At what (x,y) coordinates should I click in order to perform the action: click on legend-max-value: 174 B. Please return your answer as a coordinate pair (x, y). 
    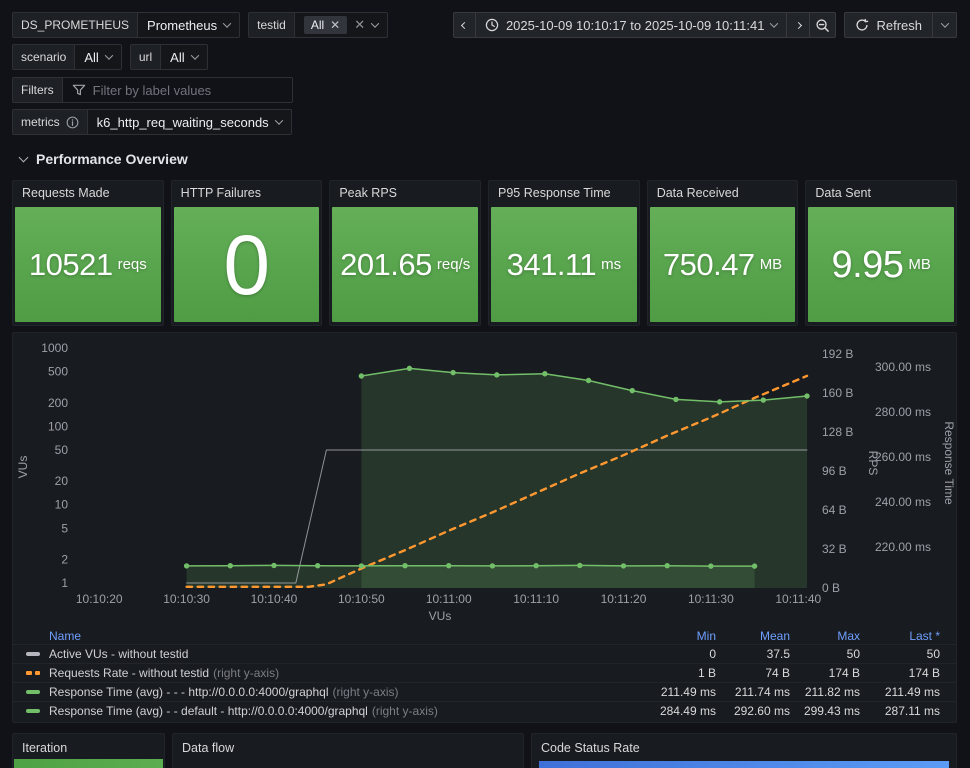
    Looking at the image, I should click on (844, 673).